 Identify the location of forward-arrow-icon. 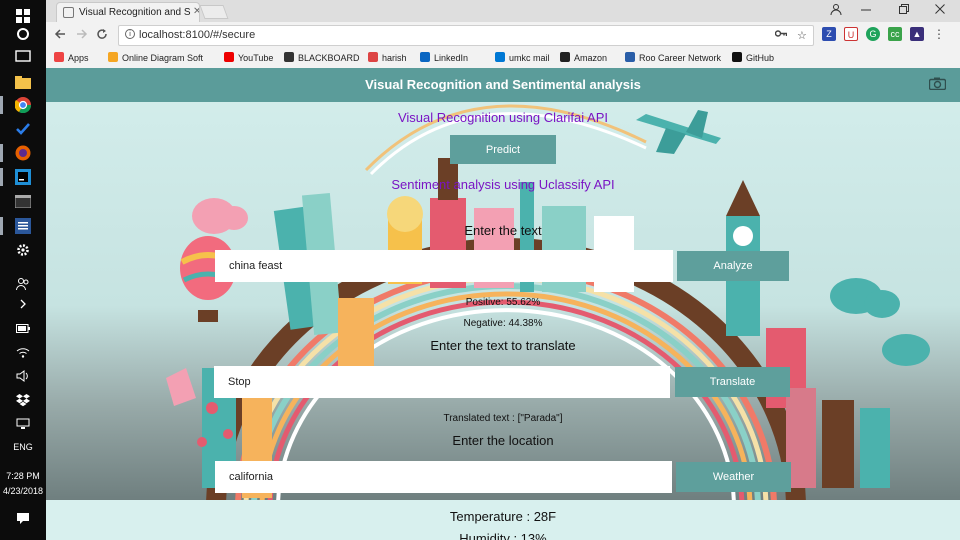
(82, 35).